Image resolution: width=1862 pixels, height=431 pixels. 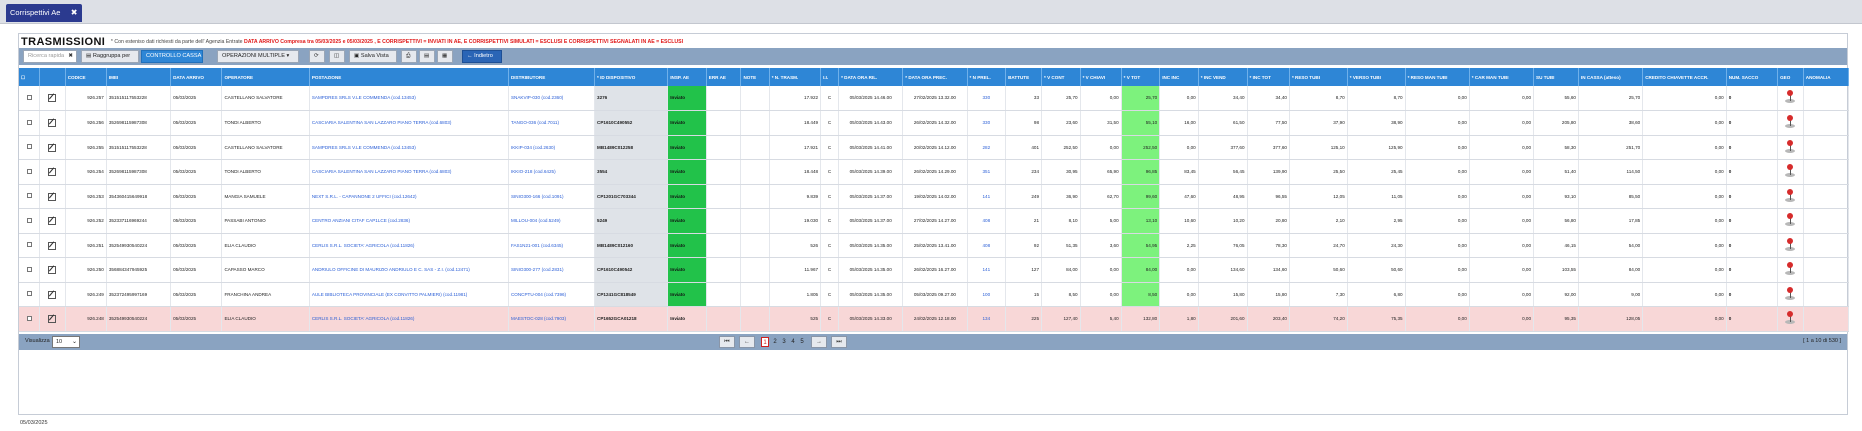 What do you see at coordinates (747, 342) in the screenshot?
I see `prev-page-button: ←` at bounding box center [747, 342].